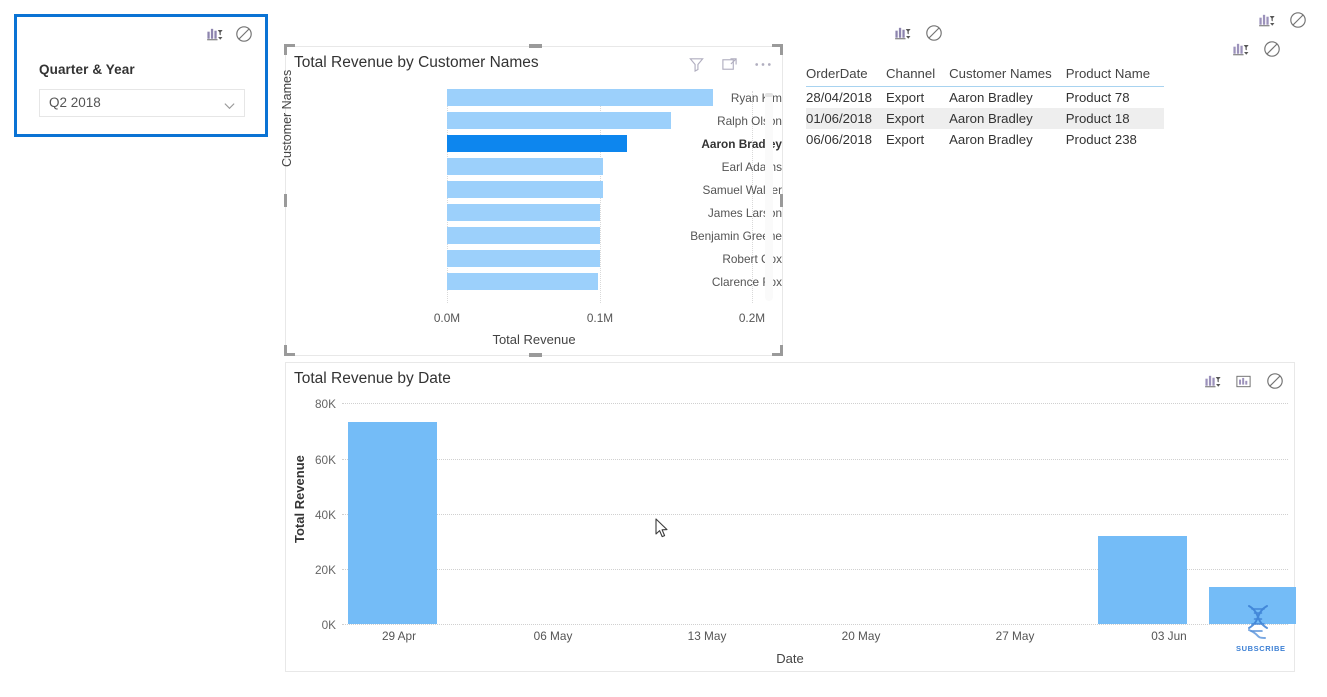 The width and height of the screenshot is (1327, 697). What do you see at coordinates (781, 49) in the screenshot?
I see `resize-handle-top-right-v` at bounding box center [781, 49].